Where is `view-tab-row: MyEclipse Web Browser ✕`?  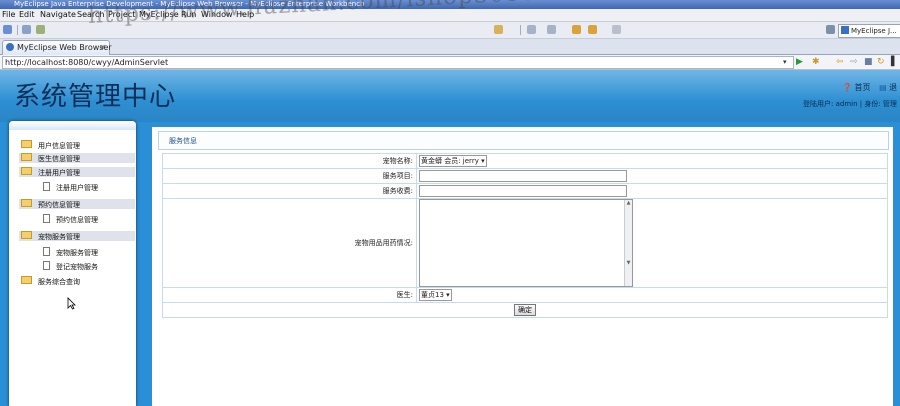
view-tab-row: MyEclipse Web Browser ✕ is located at coordinates (450, 47).